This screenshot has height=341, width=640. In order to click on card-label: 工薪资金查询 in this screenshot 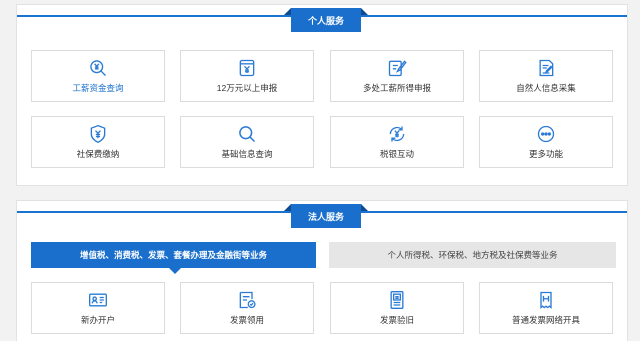, I will do `click(98, 88)`.